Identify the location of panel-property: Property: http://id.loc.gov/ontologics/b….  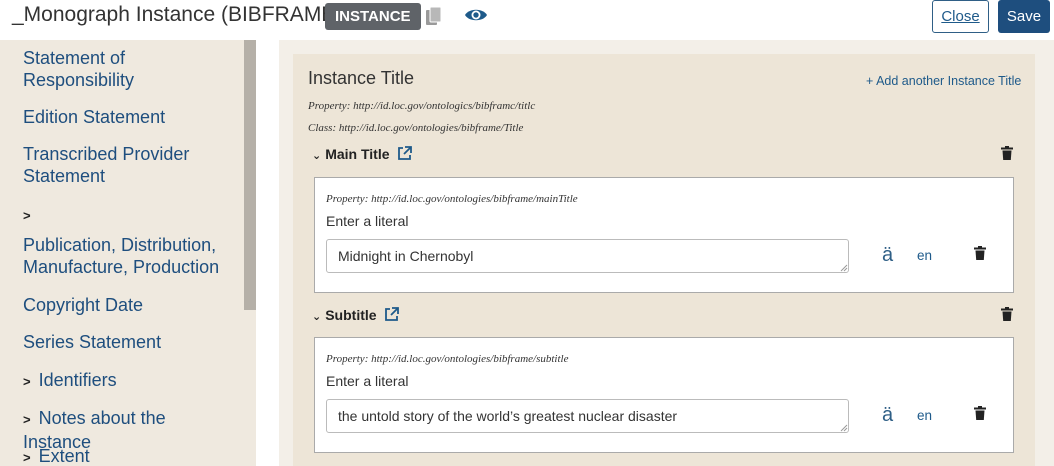
(422, 106).